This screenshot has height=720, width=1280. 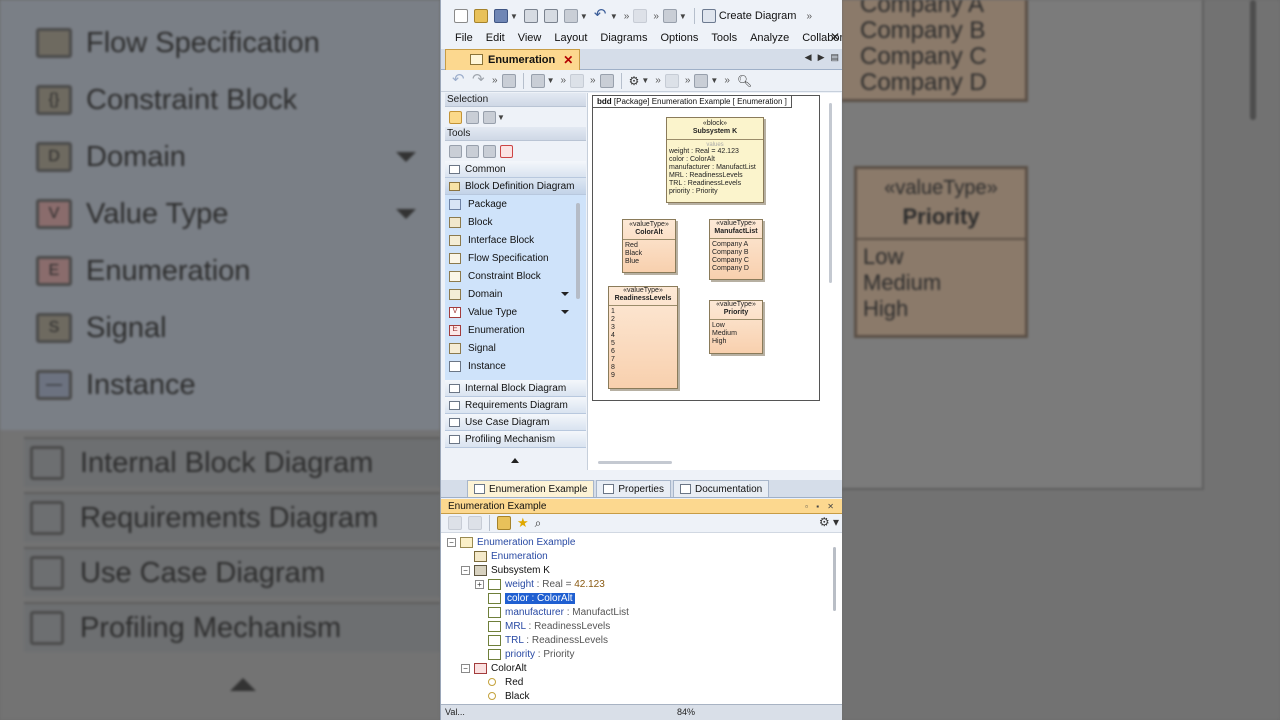 I want to click on palette-group-requirements-diagram: Requirements Diagram, so click(x=515, y=405).